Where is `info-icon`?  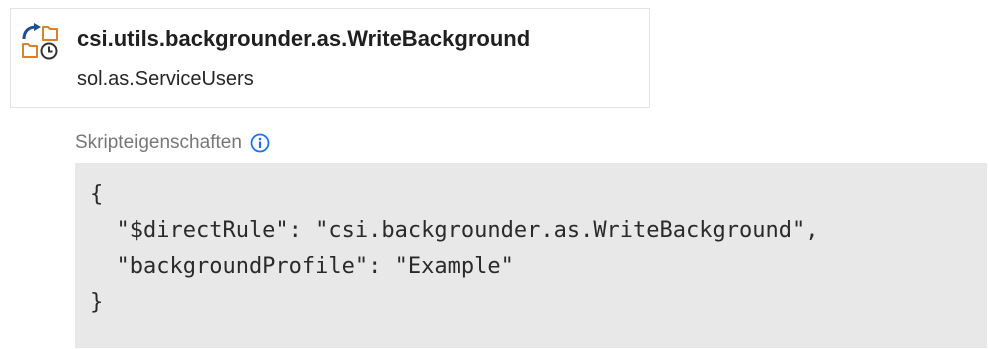
info-icon is located at coordinates (260, 143).